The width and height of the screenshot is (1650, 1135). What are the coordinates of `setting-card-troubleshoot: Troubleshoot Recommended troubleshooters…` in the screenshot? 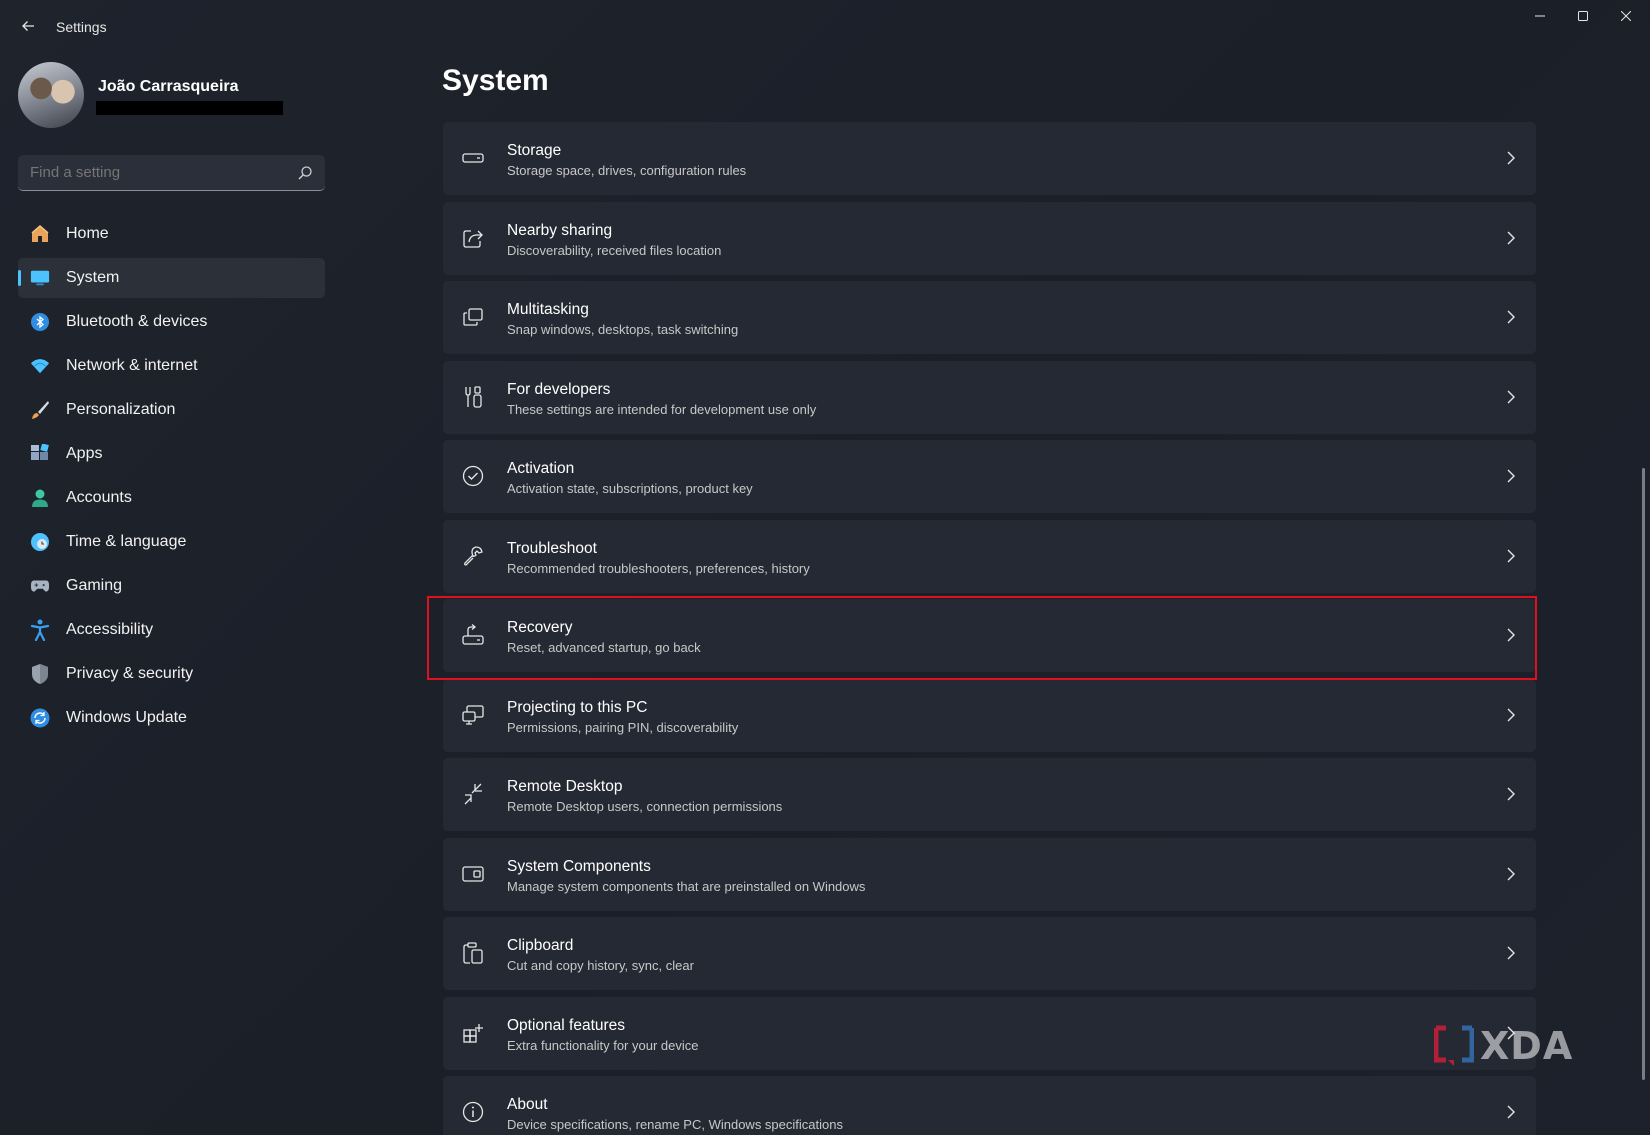 It's located at (989, 556).